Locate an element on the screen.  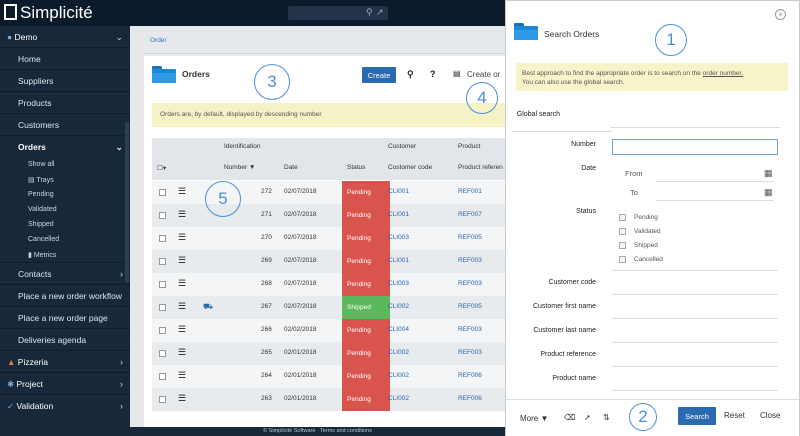
product-link: REF001 is located at coordinates (470, 191).